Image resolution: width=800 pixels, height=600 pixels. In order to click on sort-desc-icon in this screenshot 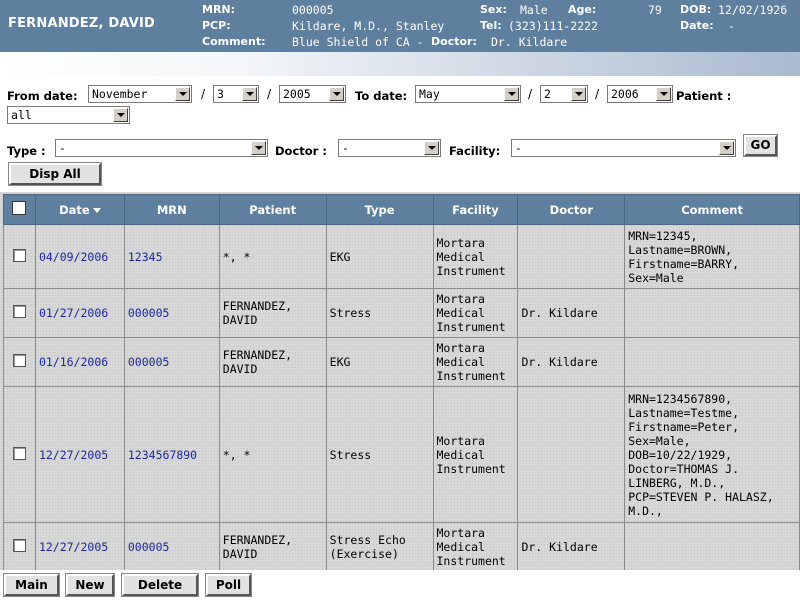, I will do `click(96, 210)`.